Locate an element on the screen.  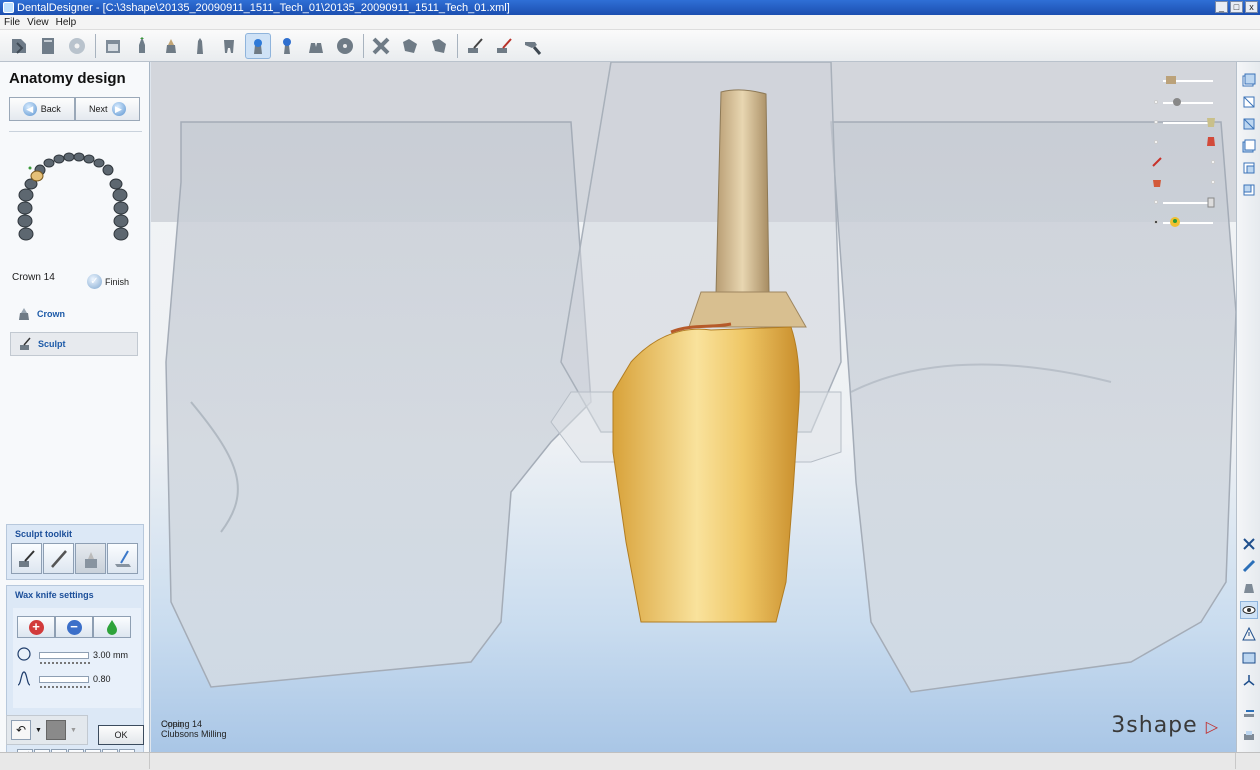
print-icon is located at coordinates (1249, 736).